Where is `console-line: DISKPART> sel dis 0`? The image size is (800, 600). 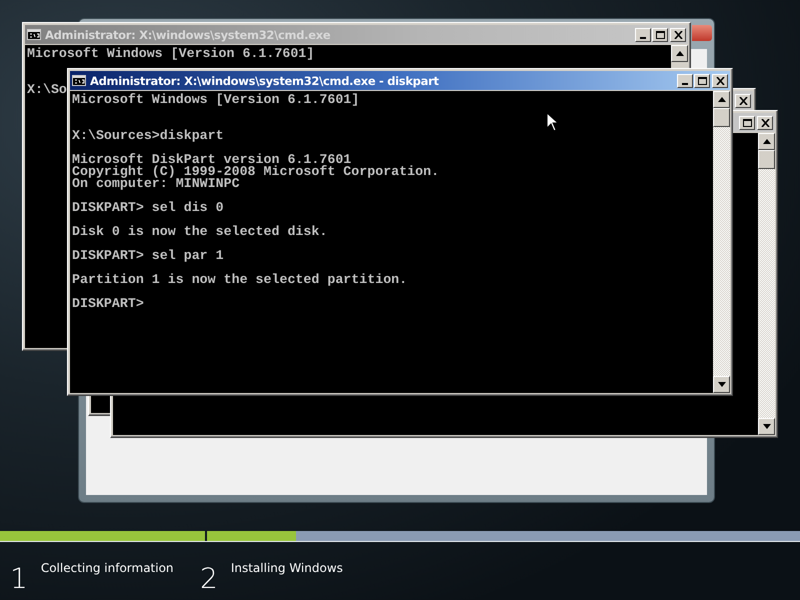 console-line: DISKPART> sel dis 0 is located at coordinates (148, 208).